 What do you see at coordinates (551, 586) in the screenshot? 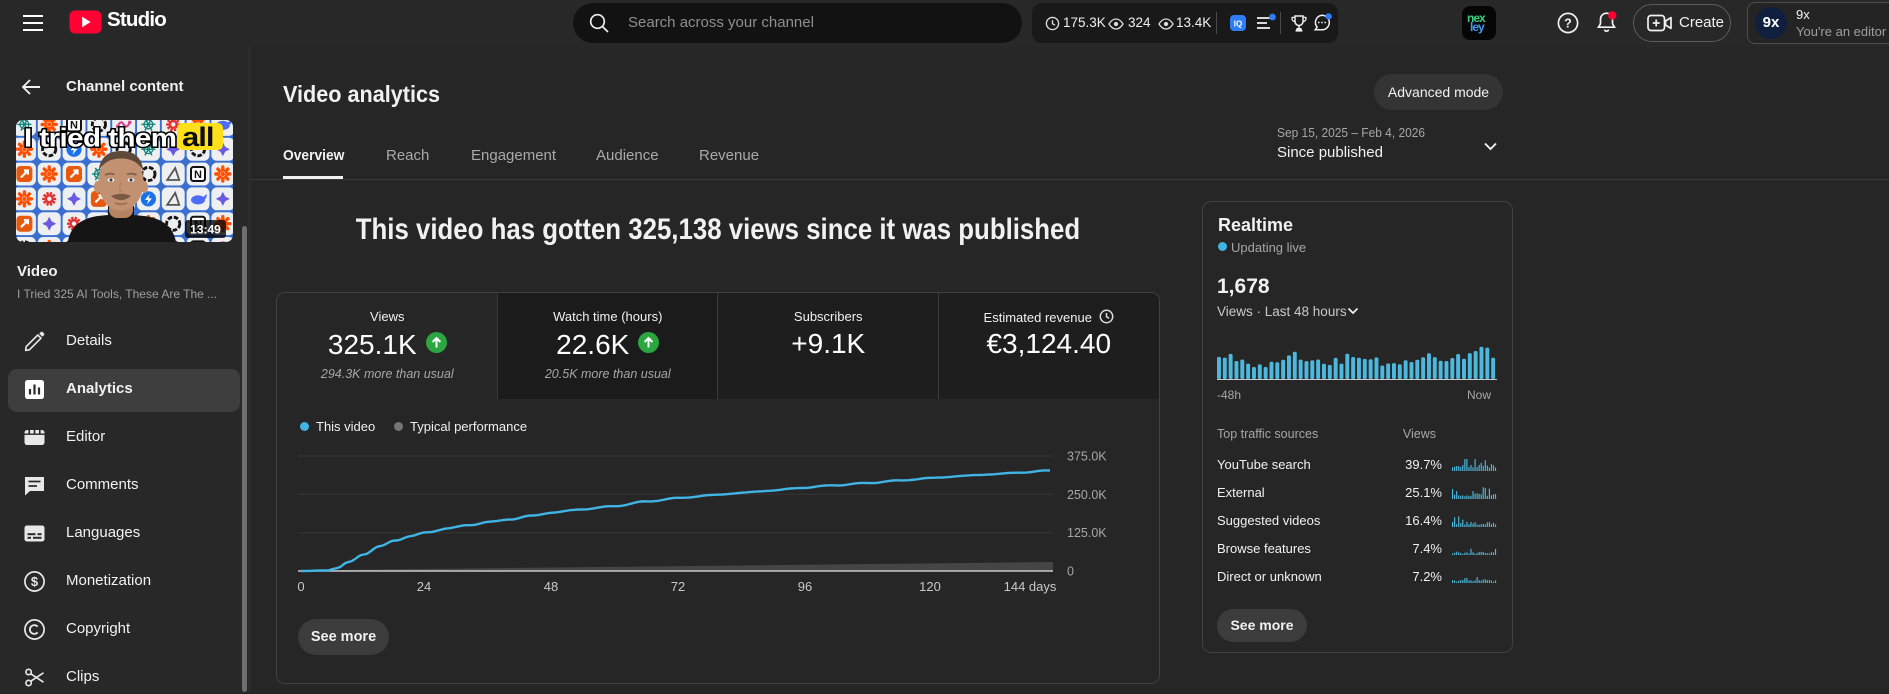
I see `svg-text: 48` at bounding box center [551, 586].